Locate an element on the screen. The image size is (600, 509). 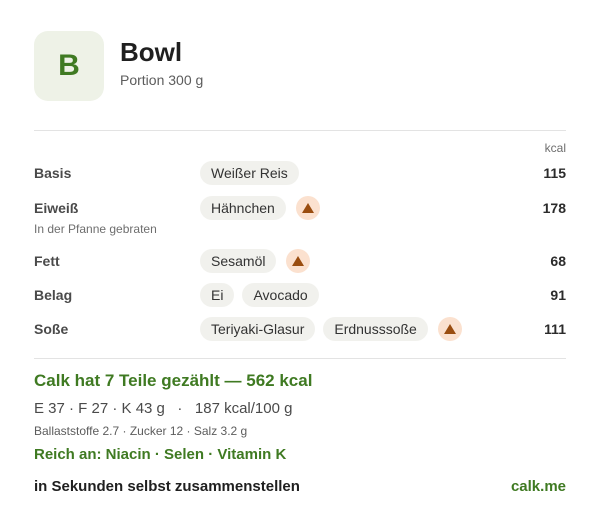
row-kcal: 91 is located at coordinates (558, 295).